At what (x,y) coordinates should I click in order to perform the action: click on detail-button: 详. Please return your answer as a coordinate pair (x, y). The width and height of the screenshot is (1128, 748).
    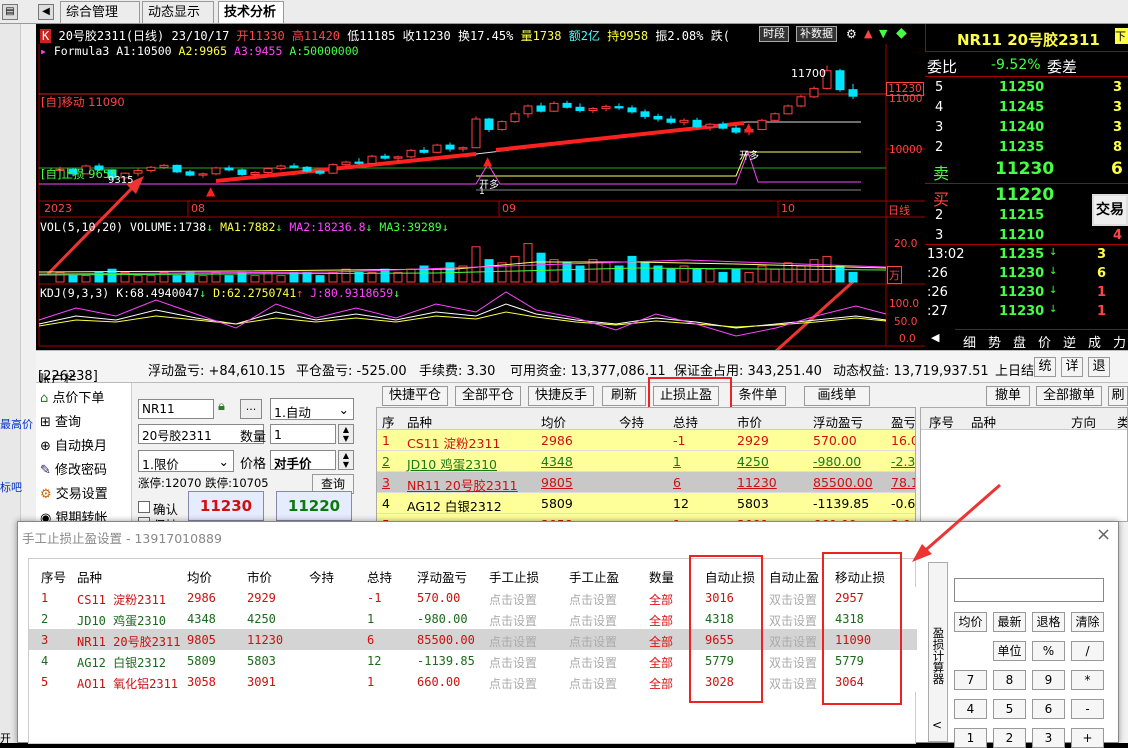
    Looking at the image, I should click on (1072, 367).